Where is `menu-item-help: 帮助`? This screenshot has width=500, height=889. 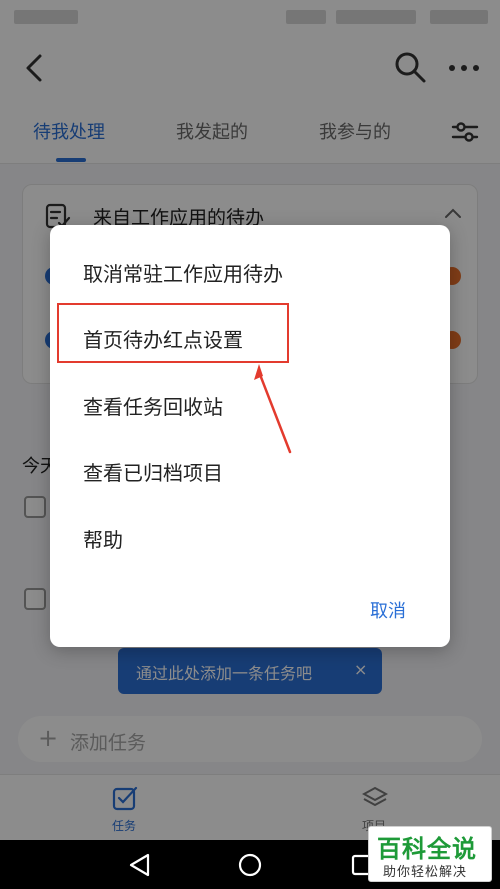
menu-item-help: 帮助 is located at coordinates (103, 538).